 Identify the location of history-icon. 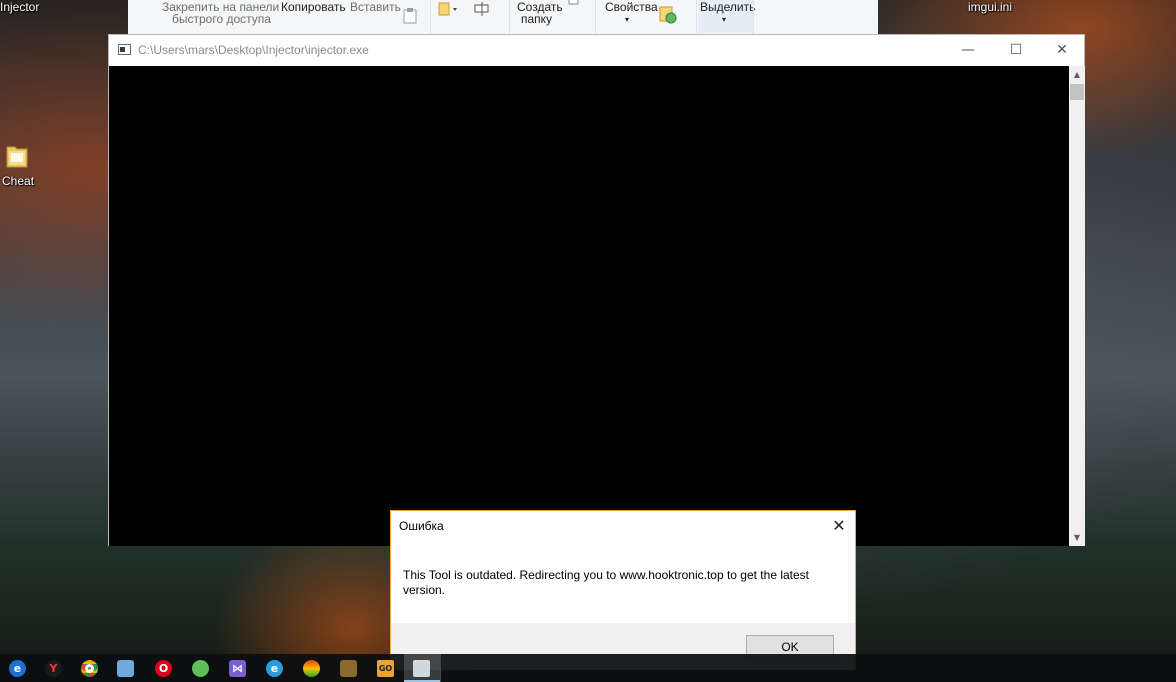
(668, 15).